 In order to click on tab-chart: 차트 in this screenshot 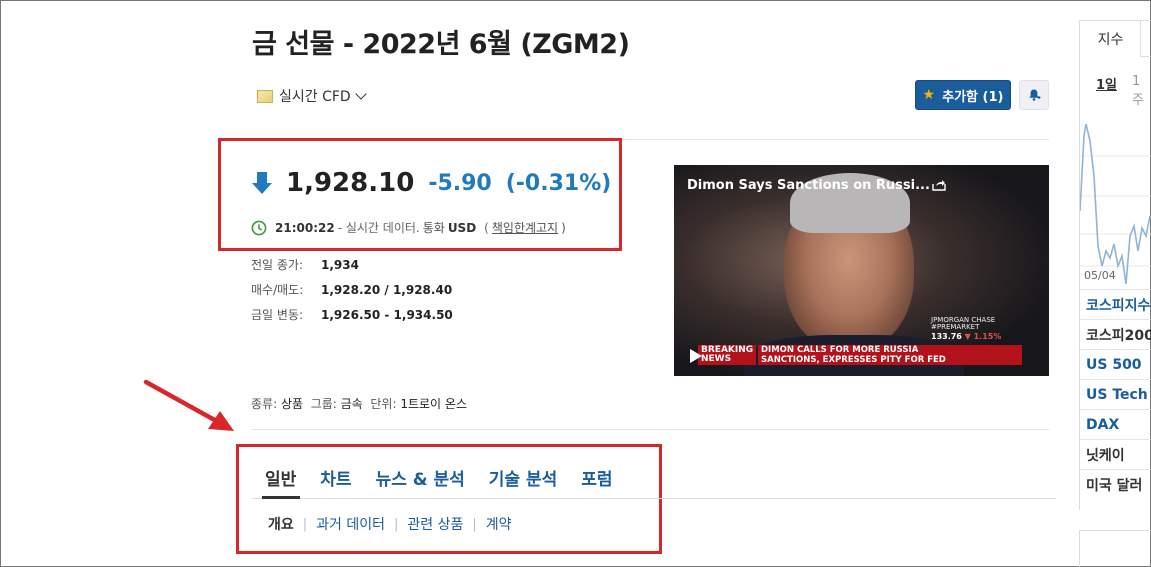, I will do `click(335, 477)`.